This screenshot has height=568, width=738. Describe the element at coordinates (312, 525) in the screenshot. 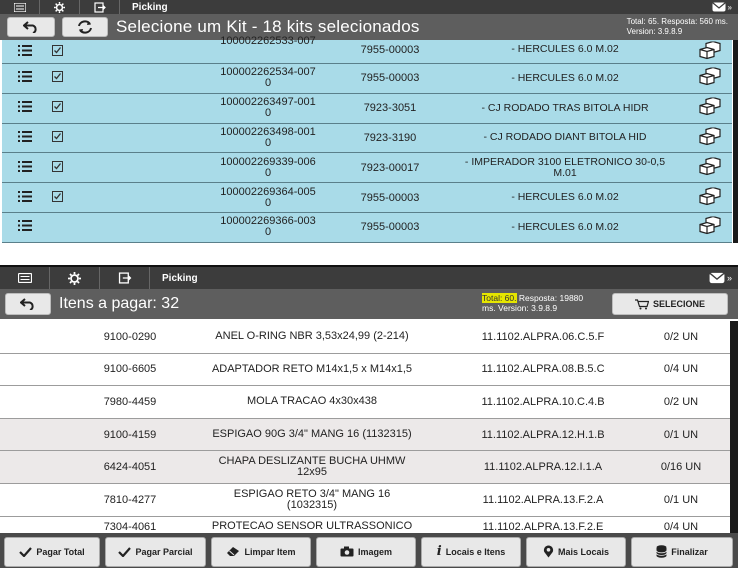

I see `item-desc: PROTECAO SENSOR ULTRASSONICO` at that location.